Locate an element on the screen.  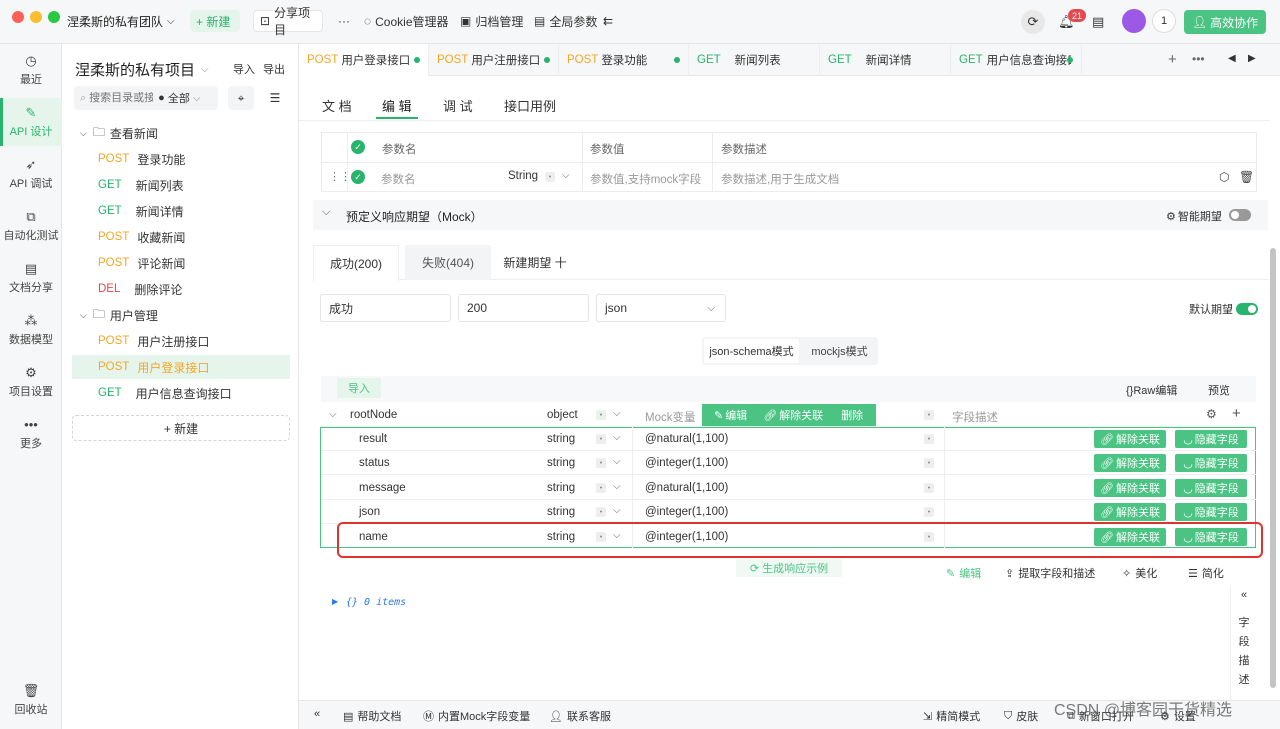
collapse-sidebar-icon: « is located at coordinates (317, 714).